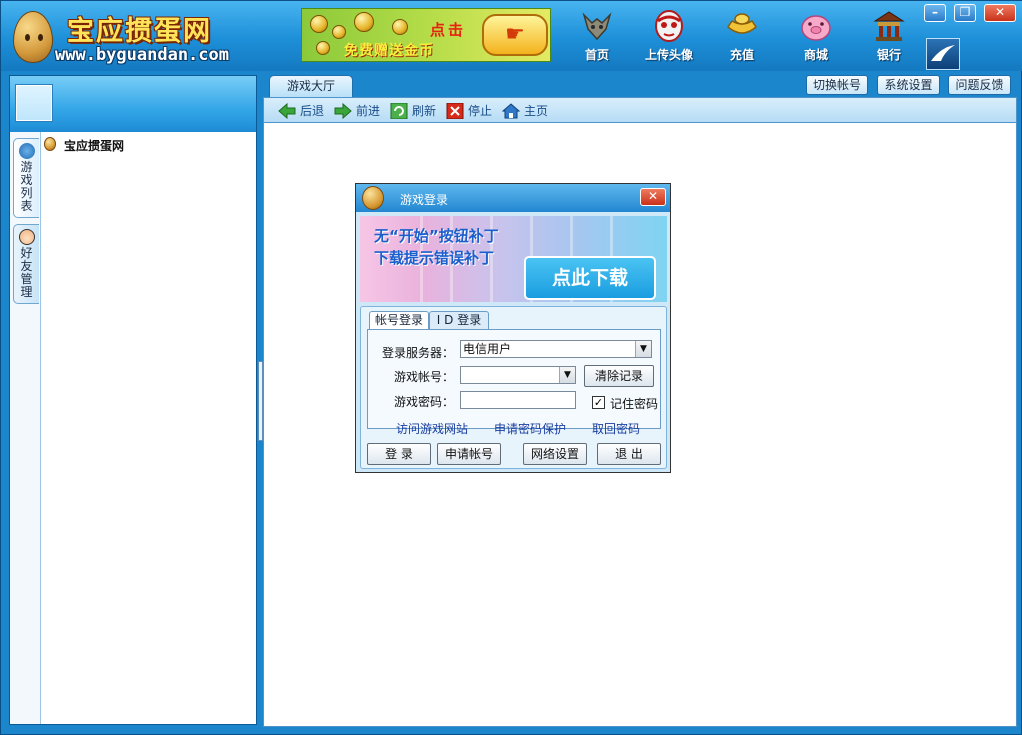 The image size is (1022, 735). What do you see at coordinates (26, 272) in the screenshot?
I see `tab-friend-management-label: 好友管理` at bounding box center [26, 272].